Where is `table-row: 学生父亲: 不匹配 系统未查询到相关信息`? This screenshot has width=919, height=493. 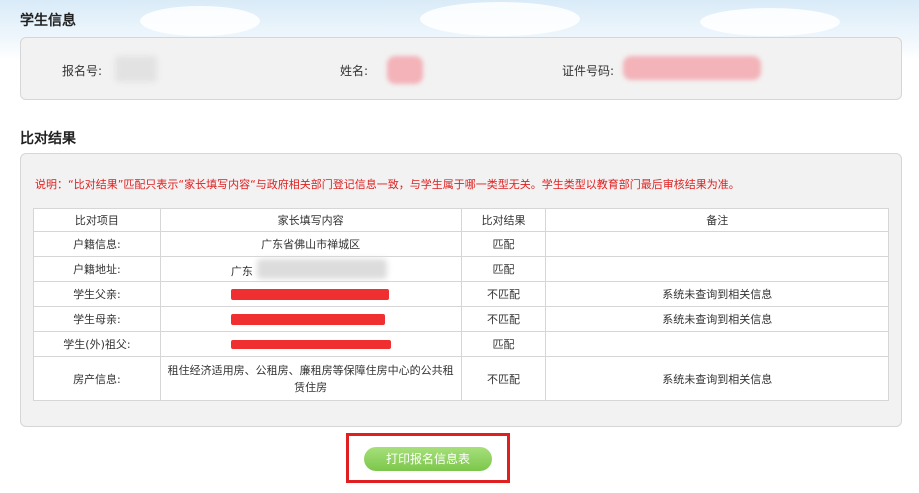 table-row: 学生父亲: 不匹配 系统未查询到相关信息 is located at coordinates (461, 294).